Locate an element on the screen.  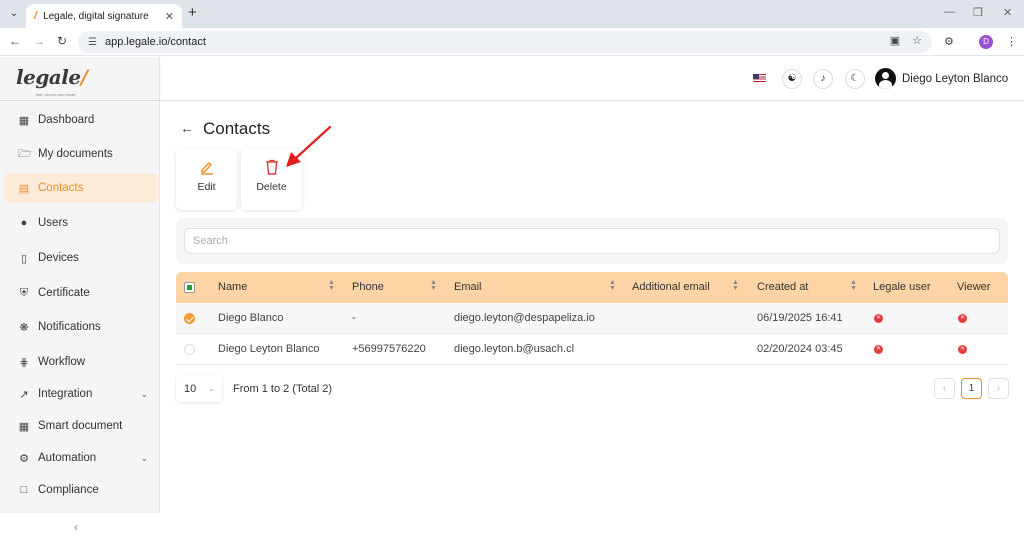
sidebar-item-integration: ↗ Integration ⌄ is located at coordinates (81, 394).